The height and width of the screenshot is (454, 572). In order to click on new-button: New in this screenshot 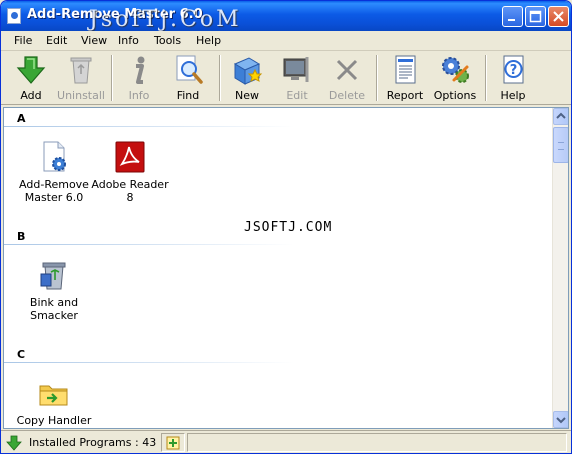, I will do `click(247, 78)`.